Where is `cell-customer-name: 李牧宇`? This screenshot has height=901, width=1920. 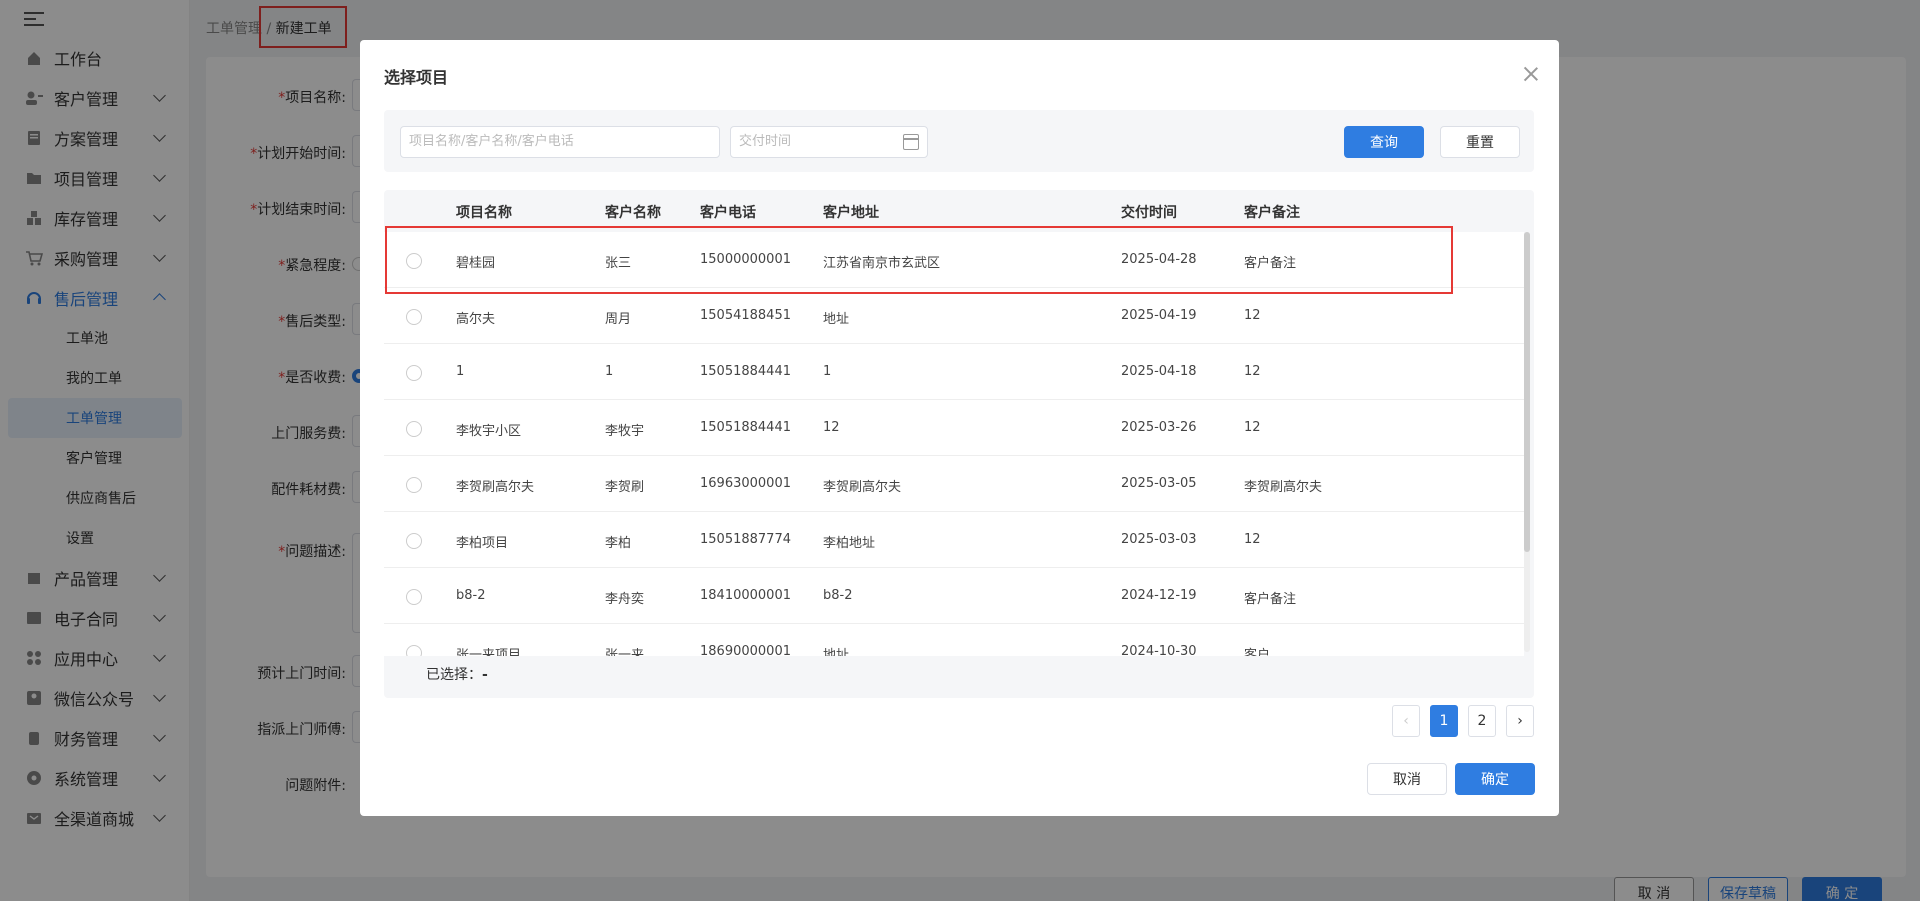
cell-customer-name: 李牧宇 is located at coordinates (625, 431).